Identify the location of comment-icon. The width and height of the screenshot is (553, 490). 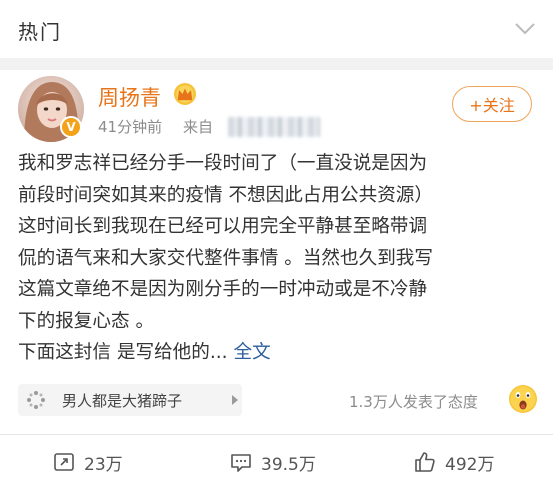
(241, 463).